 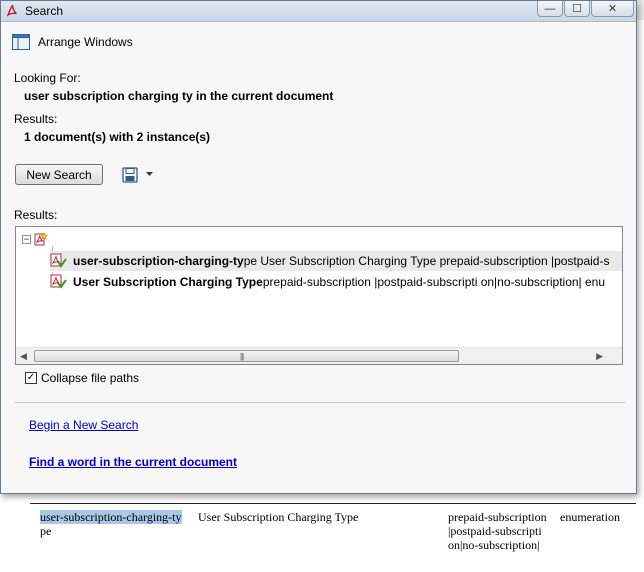 I want to click on scrollbar-thumb: |||, so click(x=246, y=356).